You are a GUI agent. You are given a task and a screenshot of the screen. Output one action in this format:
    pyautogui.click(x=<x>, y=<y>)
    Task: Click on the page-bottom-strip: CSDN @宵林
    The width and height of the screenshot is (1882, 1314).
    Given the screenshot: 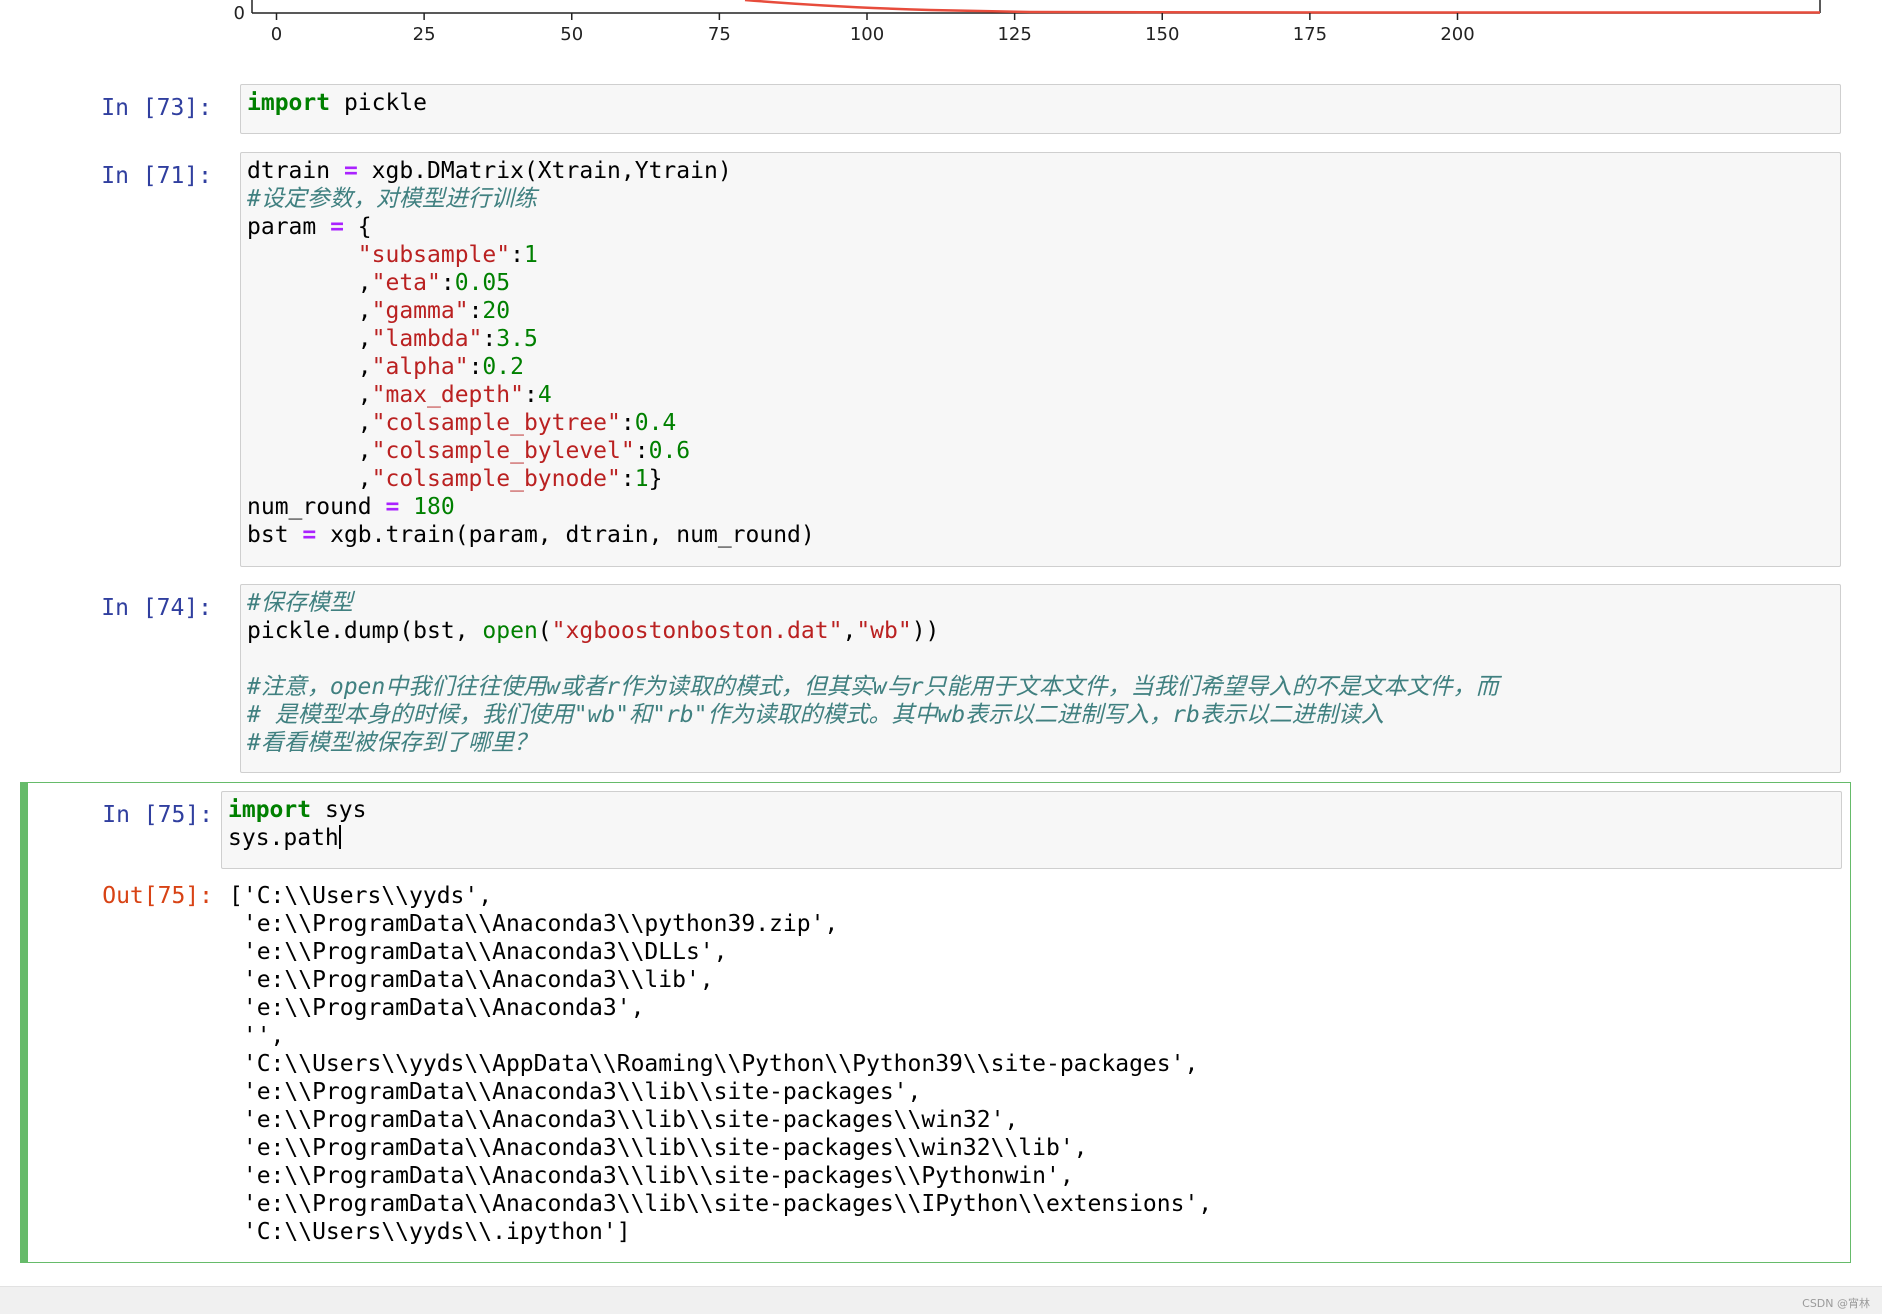 What is the action you would take?
    pyautogui.click(x=941, y=1300)
    